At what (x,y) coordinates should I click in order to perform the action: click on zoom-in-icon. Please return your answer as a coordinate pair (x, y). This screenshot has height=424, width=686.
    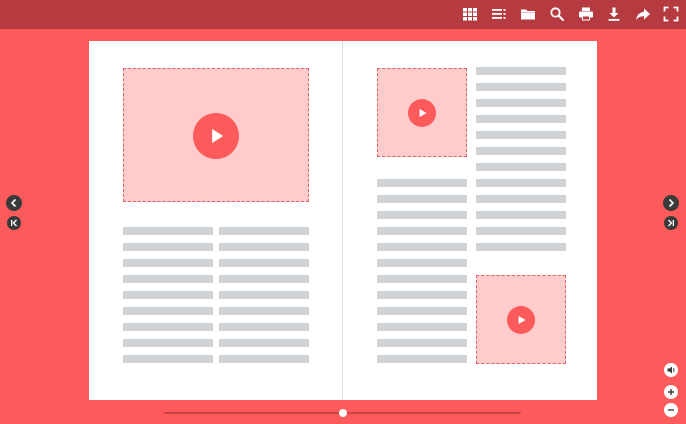
    Looking at the image, I should click on (671, 392).